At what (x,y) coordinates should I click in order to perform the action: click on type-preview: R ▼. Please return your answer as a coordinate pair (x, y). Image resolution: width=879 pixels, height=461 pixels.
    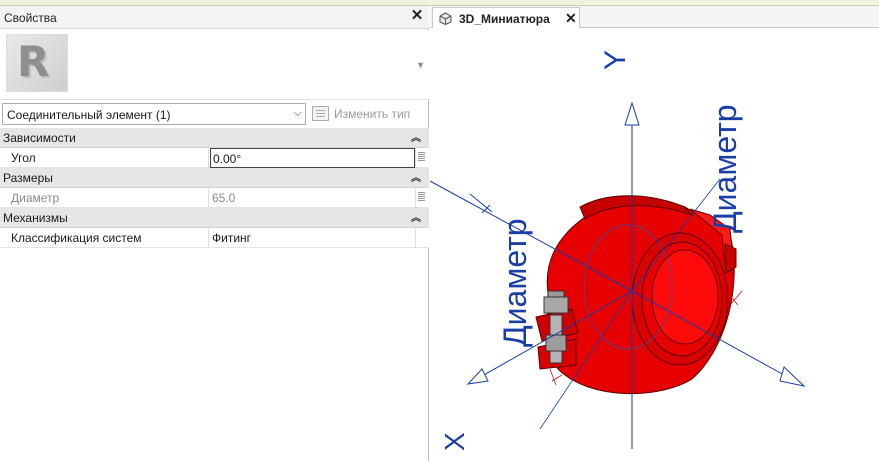
    Looking at the image, I should click on (214, 65).